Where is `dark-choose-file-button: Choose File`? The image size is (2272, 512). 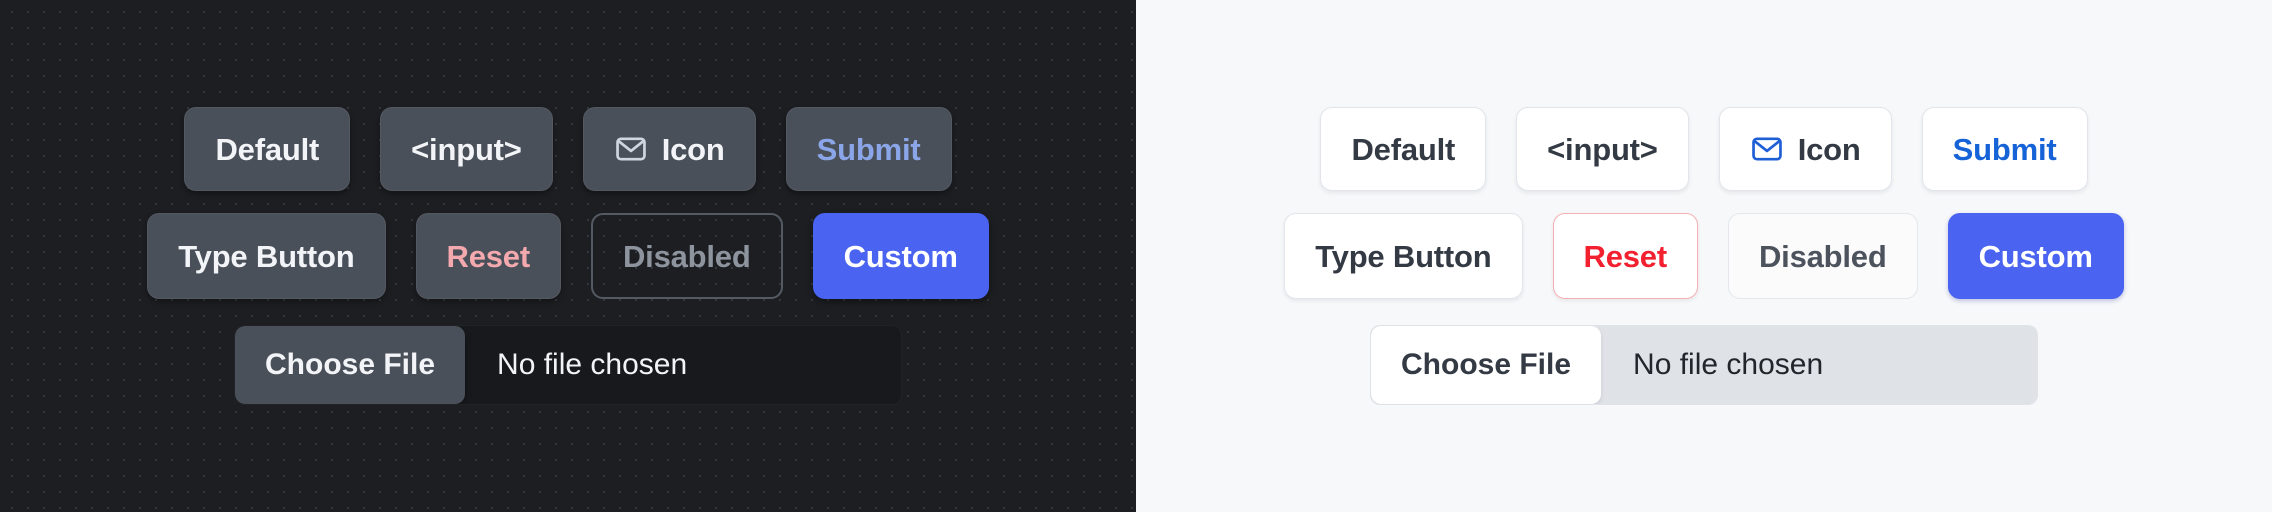
dark-choose-file-button: Choose File is located at coordinates (350, 365).